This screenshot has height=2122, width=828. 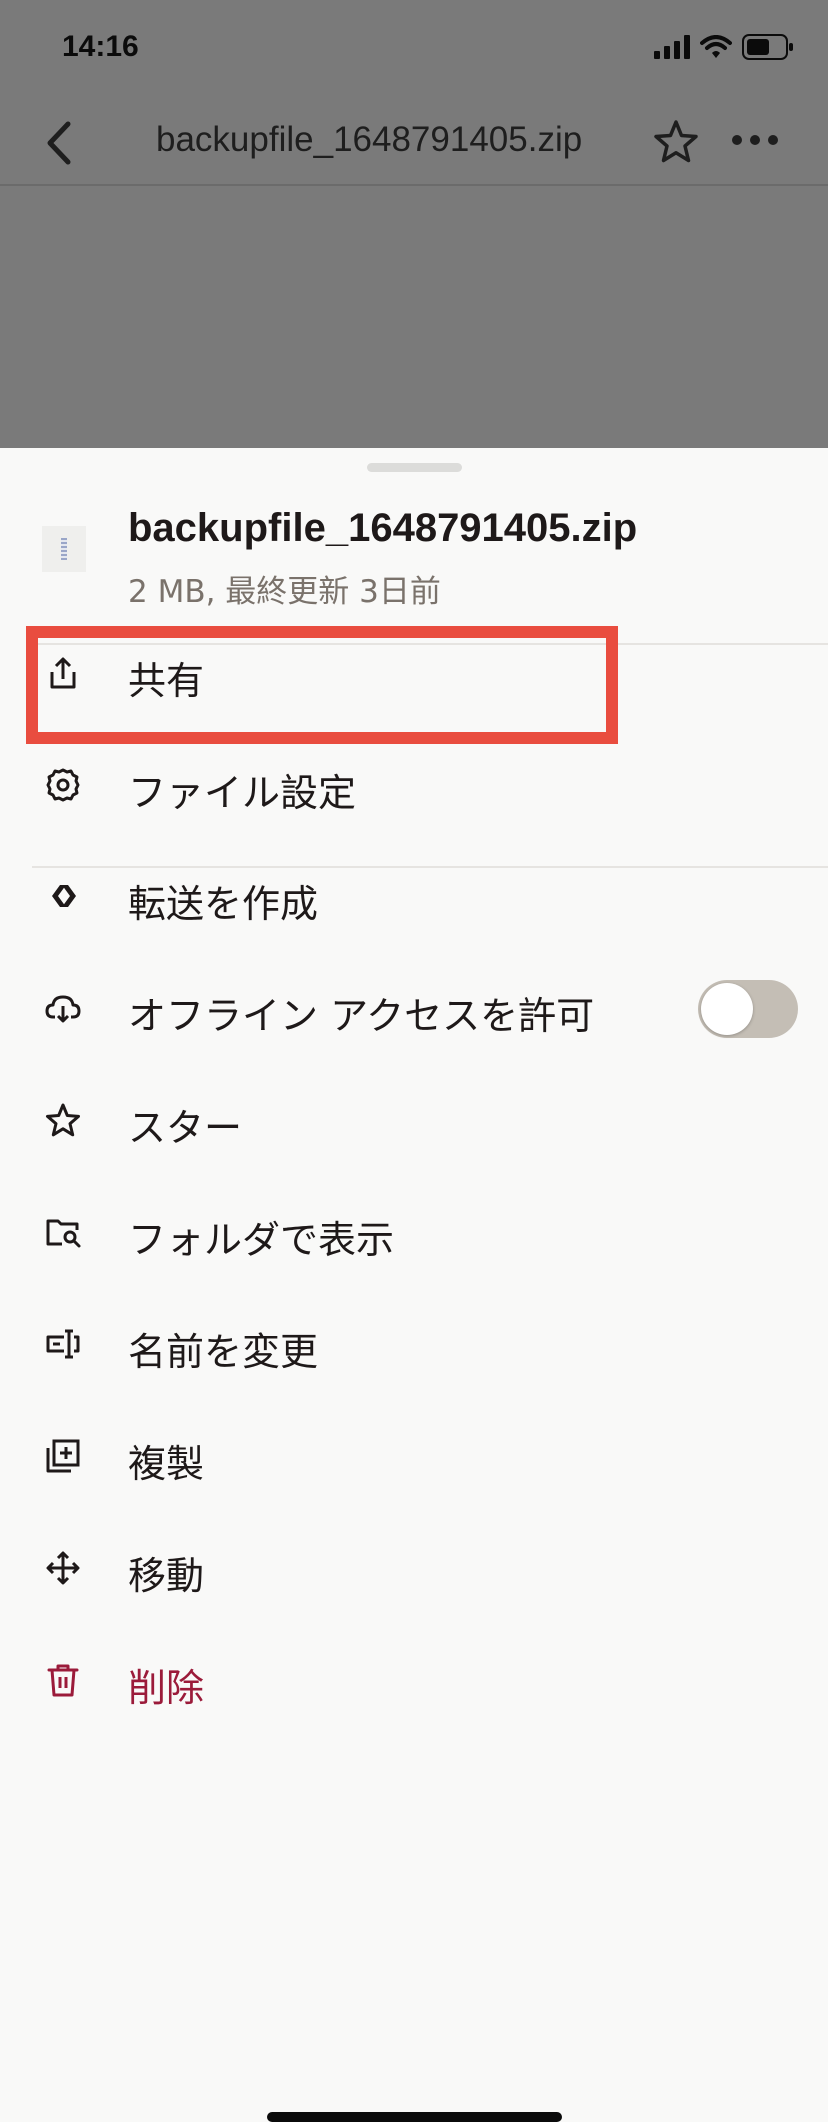 I want to click on zip-file-icon, so click(x=64, y=549).